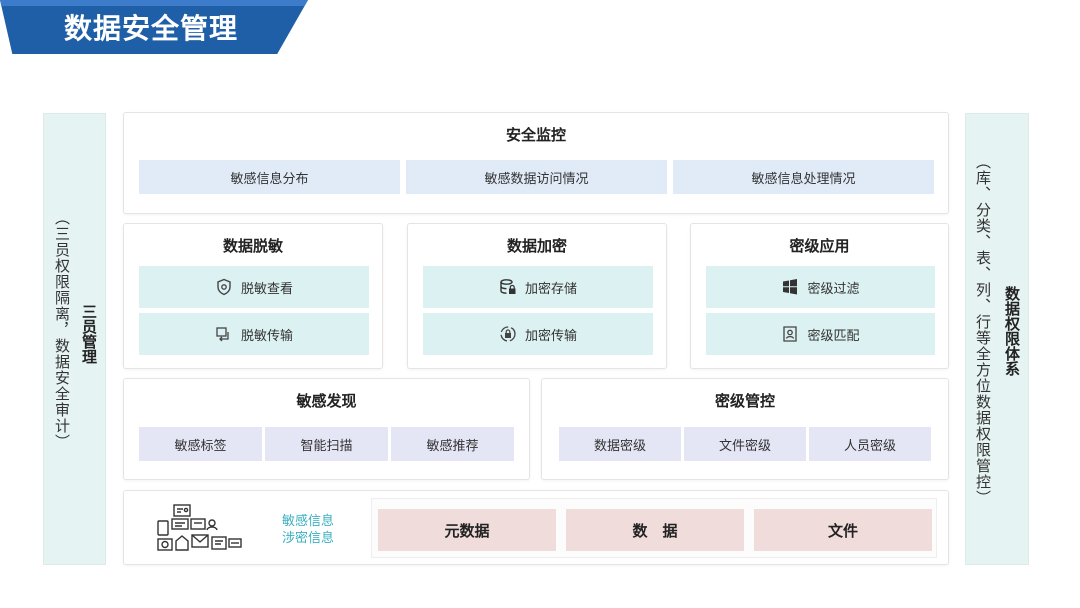  Describe the element at coordinates (790, 334) in the screenshot. I see `person-badge-icon` at that location.